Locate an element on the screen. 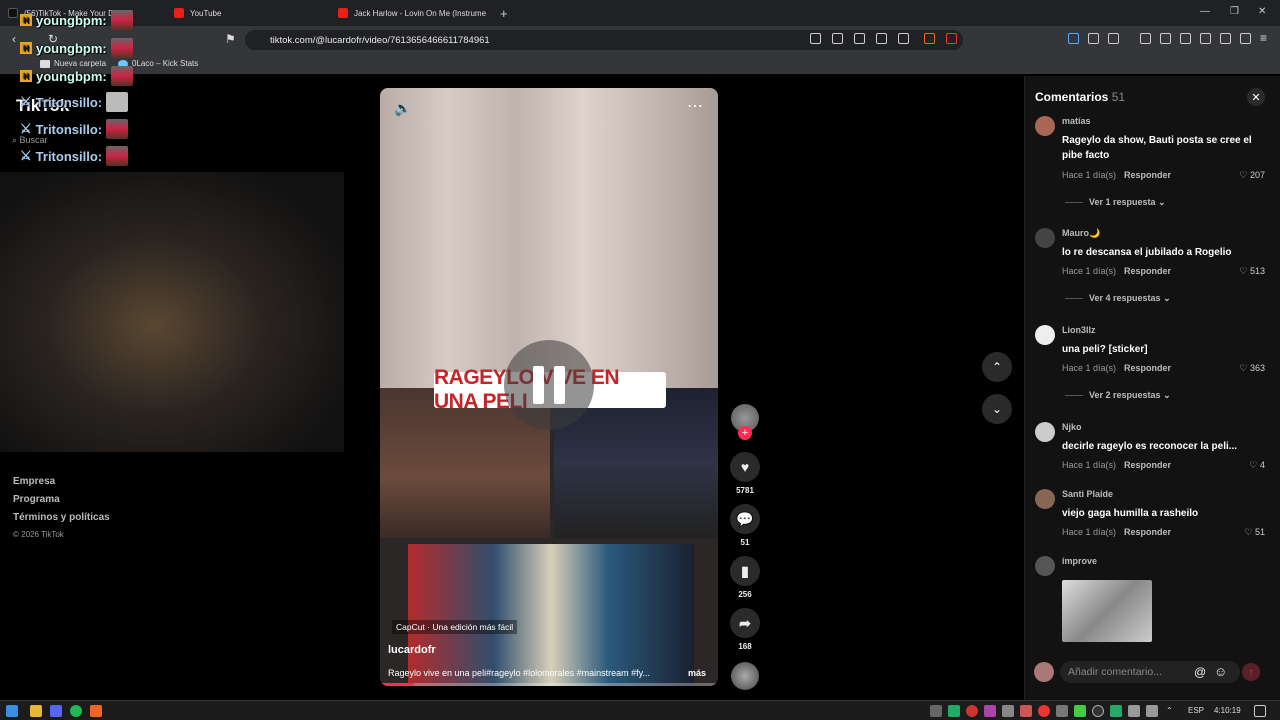 This screenshot has height=720, width=1280. new-tab-button: + is located at coordinates (504, 13).